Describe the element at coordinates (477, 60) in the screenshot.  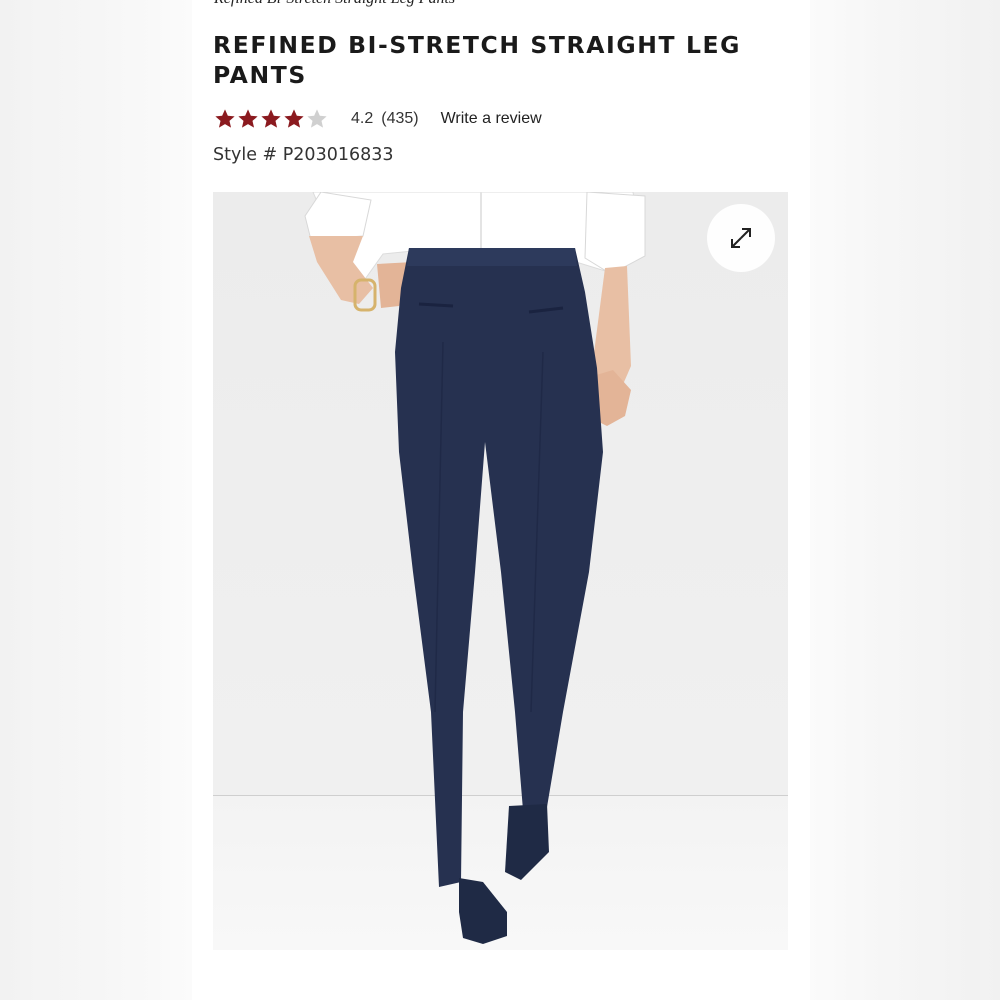
I see `product-title: REFINED BI-STRETCH STRAIGHT LEG PANTS` at that location.